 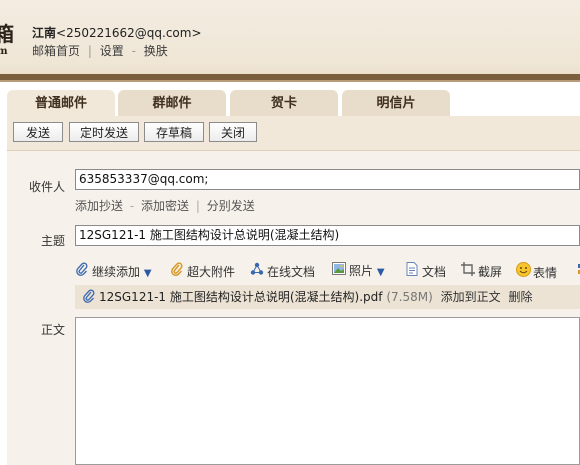 I want to click on add-cc-link: 添加抄送, so click(x=99, y=206).